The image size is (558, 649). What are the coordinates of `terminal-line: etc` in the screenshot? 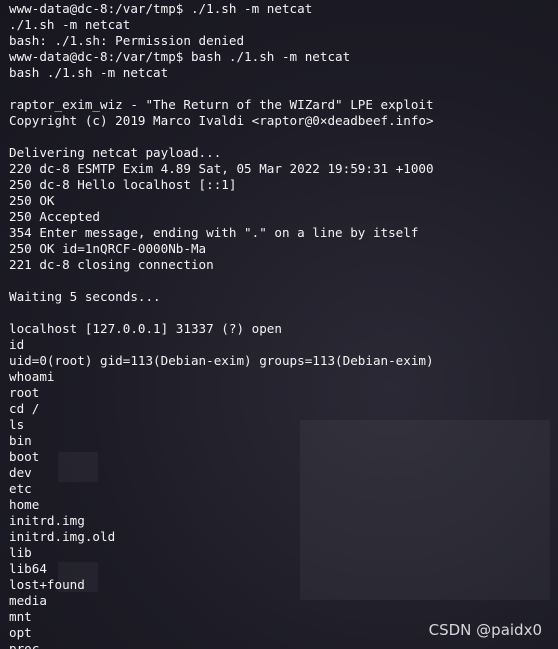 It's located at (20, 488).